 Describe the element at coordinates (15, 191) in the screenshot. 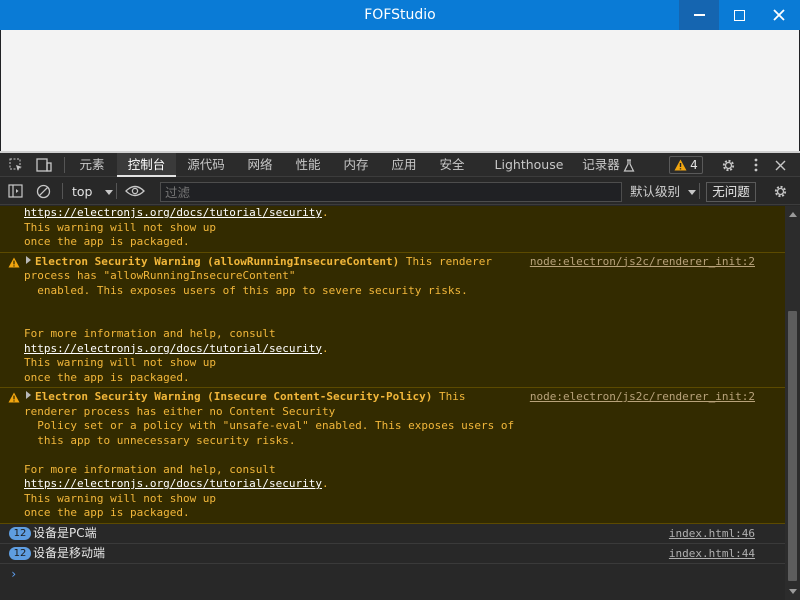

I see `sidebar-toggle-icon` at that location.